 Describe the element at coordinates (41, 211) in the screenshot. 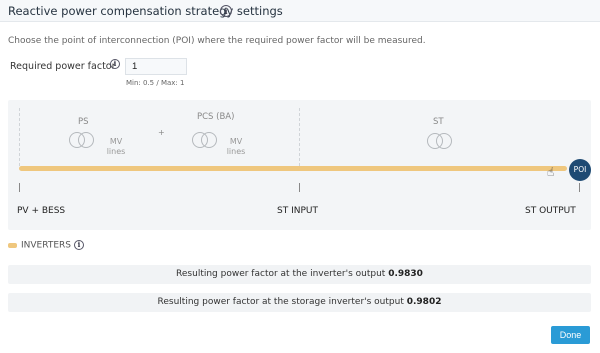

I see `point-pv-bess: PV + BESS` at that location.